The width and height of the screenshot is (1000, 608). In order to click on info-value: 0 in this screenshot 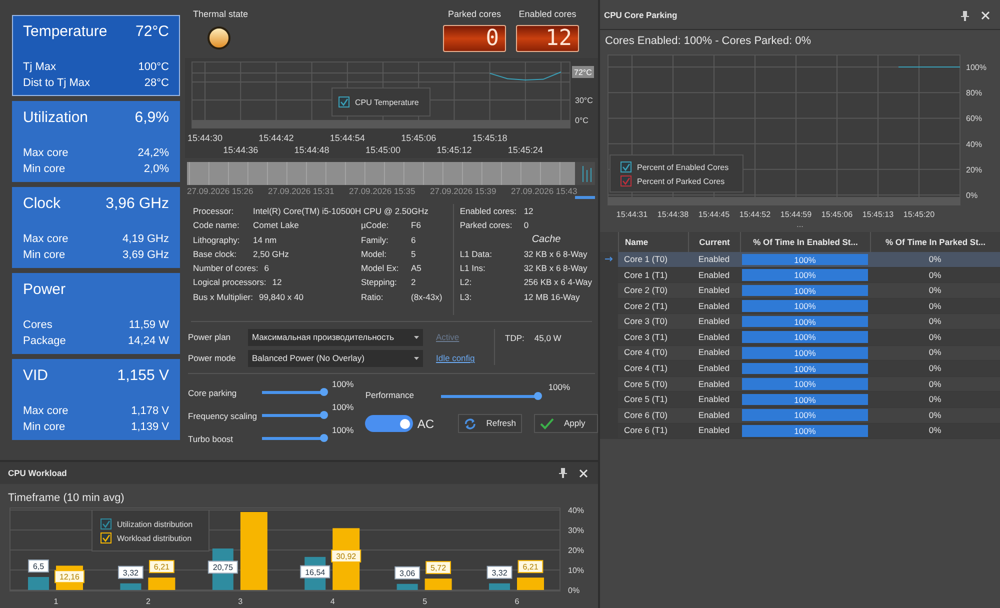, I will do `click(526, 225)`.